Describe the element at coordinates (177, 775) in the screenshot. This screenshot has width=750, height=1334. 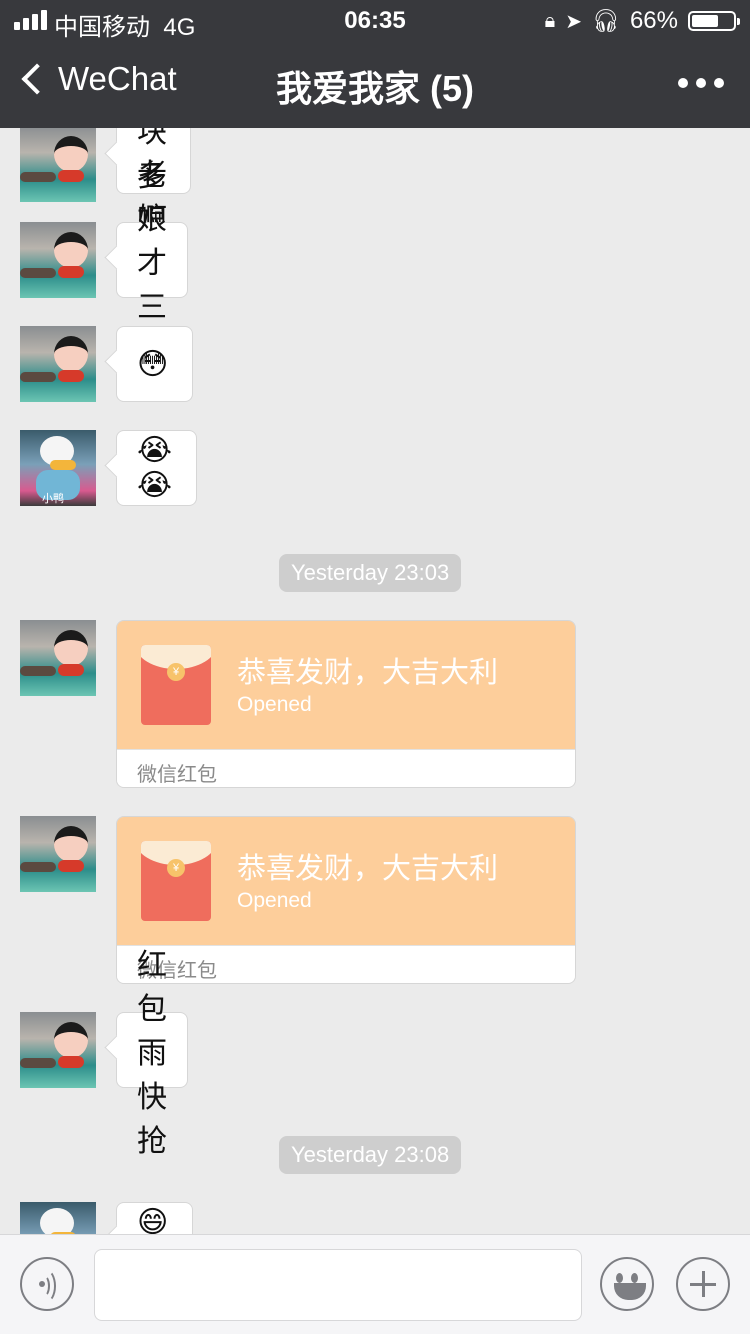
I see `red-packet-footer: 微信红包` at that location.